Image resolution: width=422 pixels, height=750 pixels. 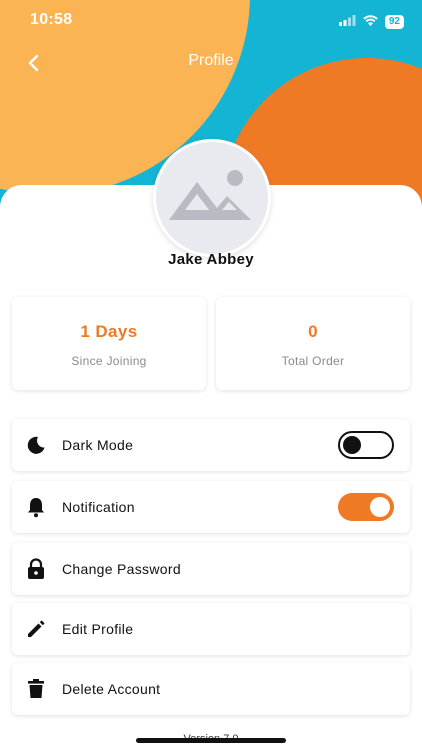 What do you see at coordinates (36, 445) in the screenshot?
I see `moon-icon` at bounding box center [36, 445].